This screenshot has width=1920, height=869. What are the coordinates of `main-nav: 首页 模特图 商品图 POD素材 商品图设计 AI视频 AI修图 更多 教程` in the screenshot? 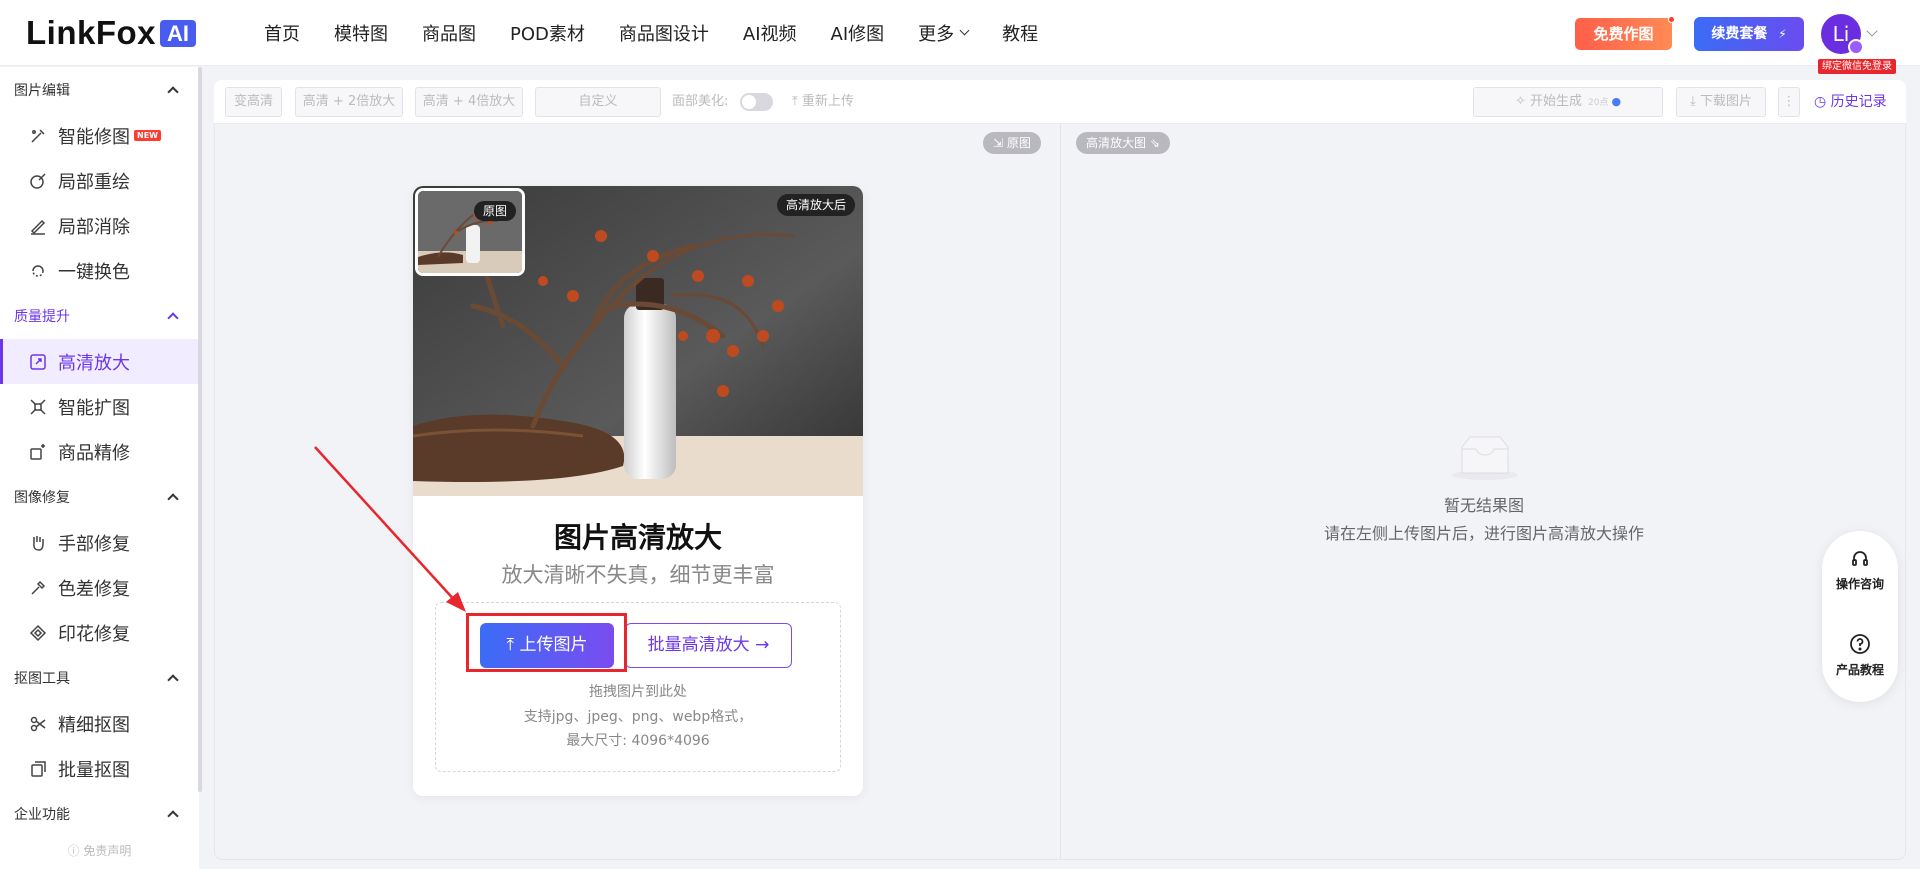 It's located at (668, 33).